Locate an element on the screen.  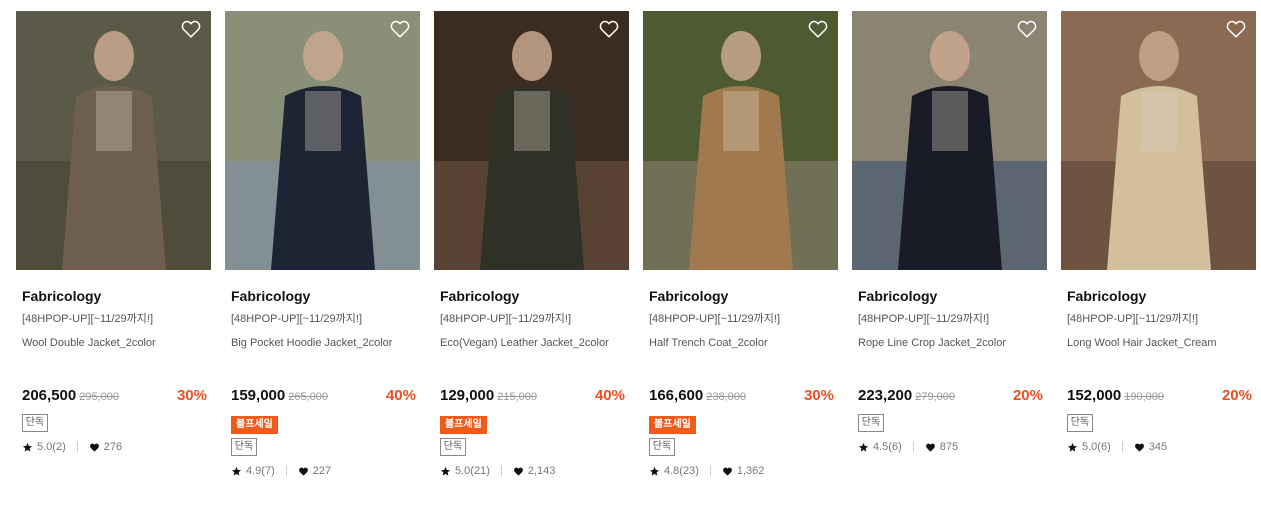
rating-text: 5.0(2) is located at coordinates (51, 447).